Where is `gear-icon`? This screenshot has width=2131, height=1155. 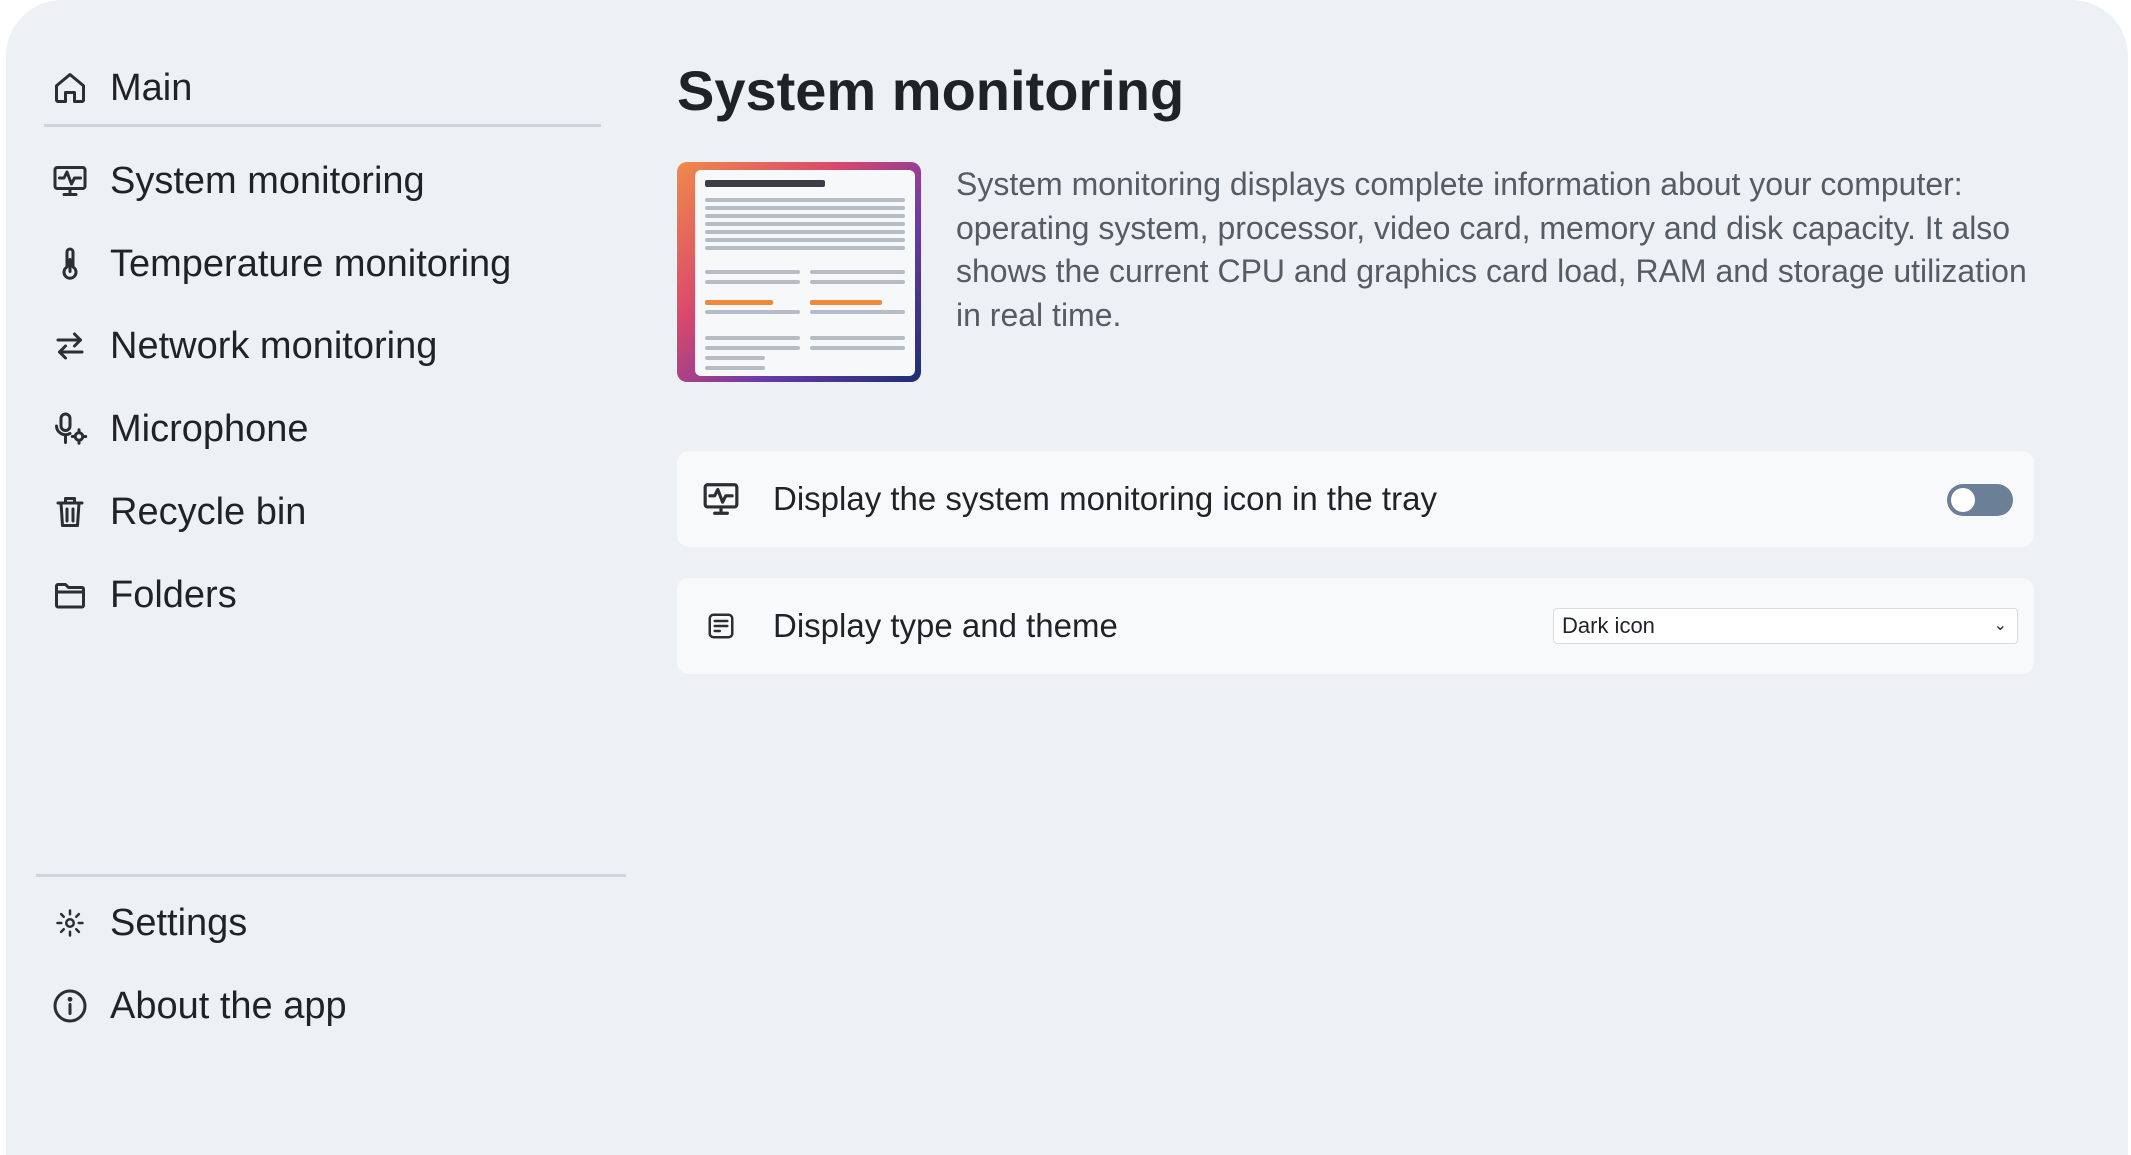
gear-icon is located at coordinates (70, 923).